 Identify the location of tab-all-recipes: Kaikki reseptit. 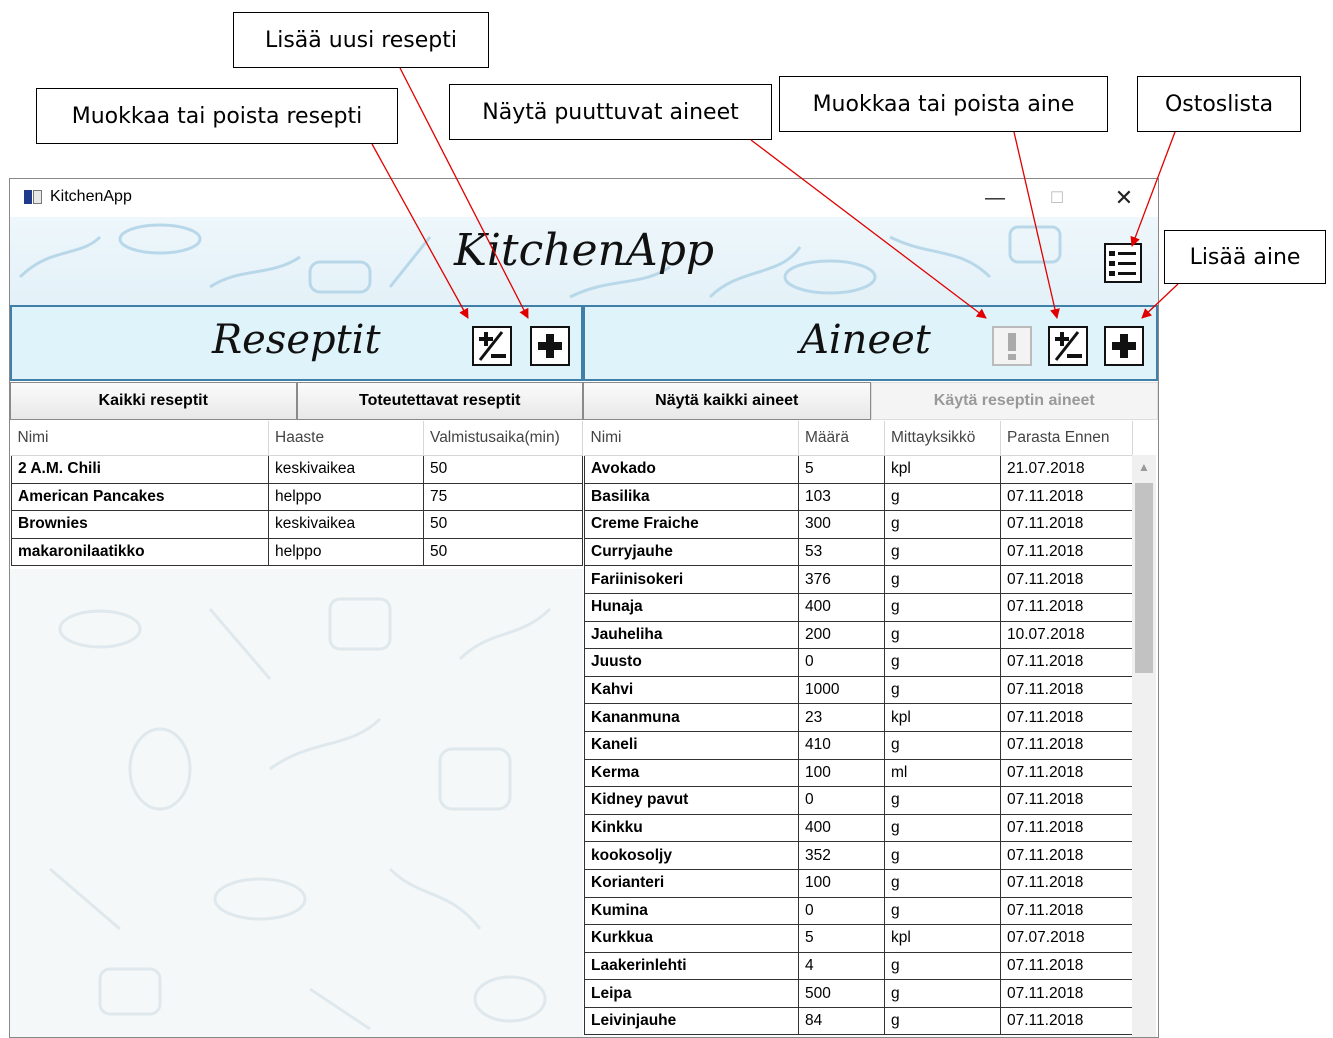
(153, 401).